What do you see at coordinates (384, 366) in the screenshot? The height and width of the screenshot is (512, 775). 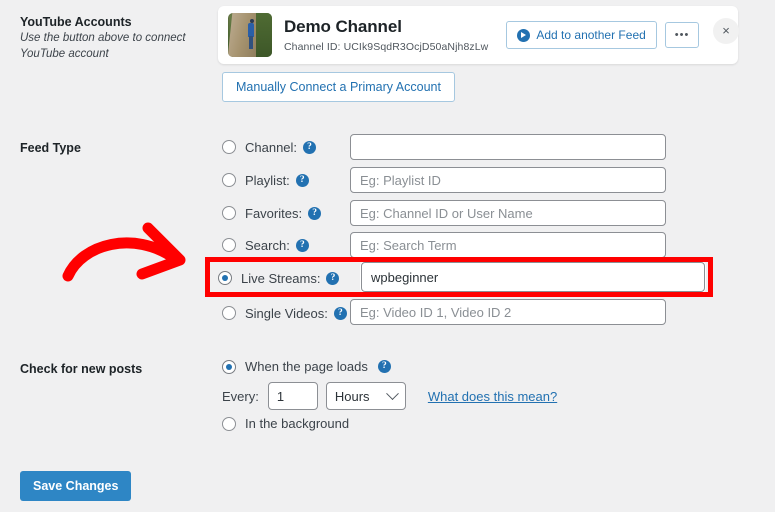 I see `help-icon-when-page-loads: ?` at bounding box center [384, 366].